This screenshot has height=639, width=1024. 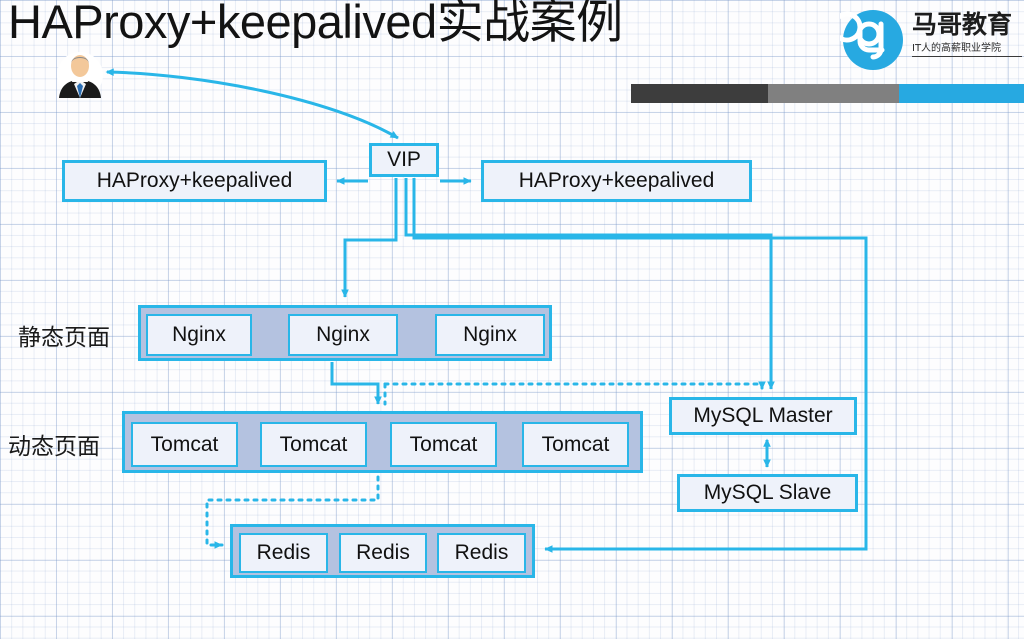 I want to click on page-title: HAProxy+keepalived实战案例, so click(x=315, y=24).